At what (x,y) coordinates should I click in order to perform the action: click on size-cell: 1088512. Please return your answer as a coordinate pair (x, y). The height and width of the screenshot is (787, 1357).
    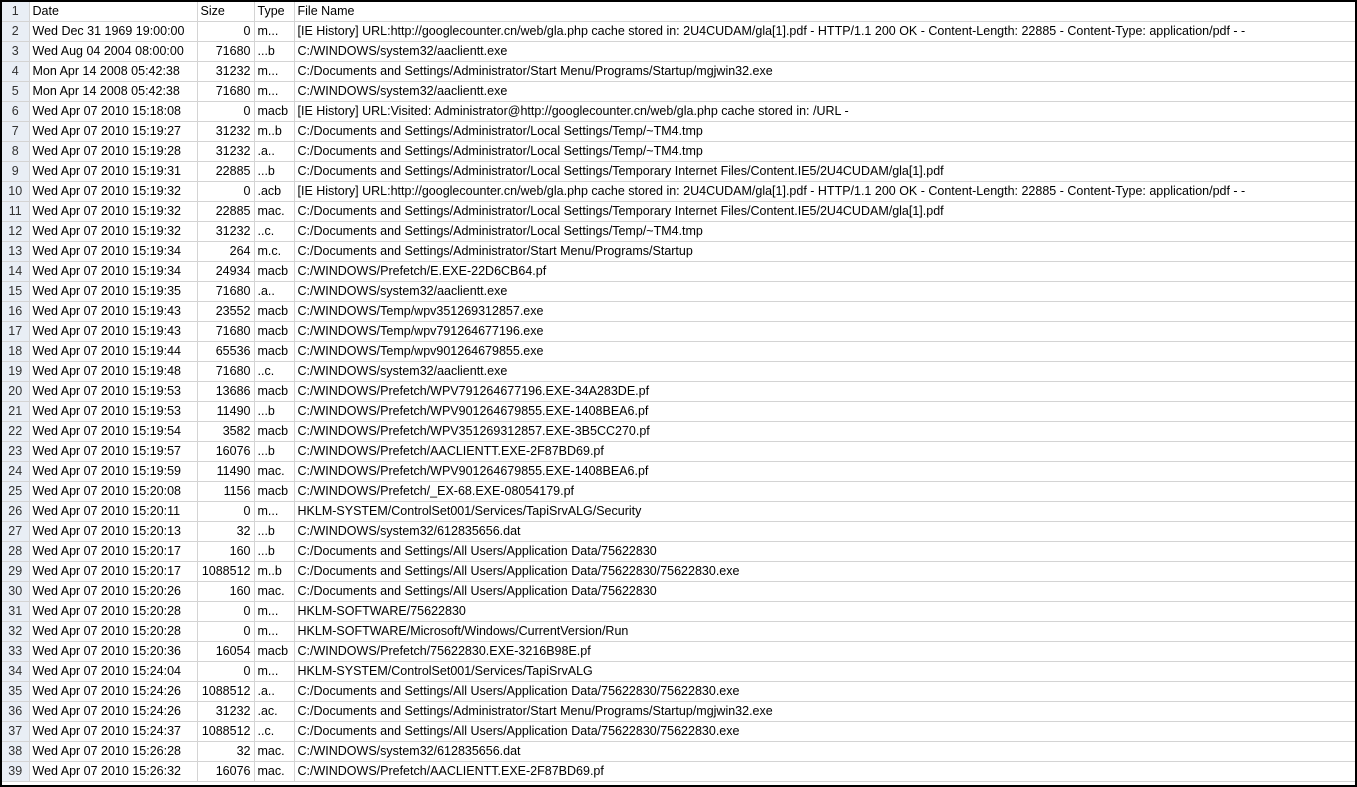
    Looking at the image, I should click on (226, 731).